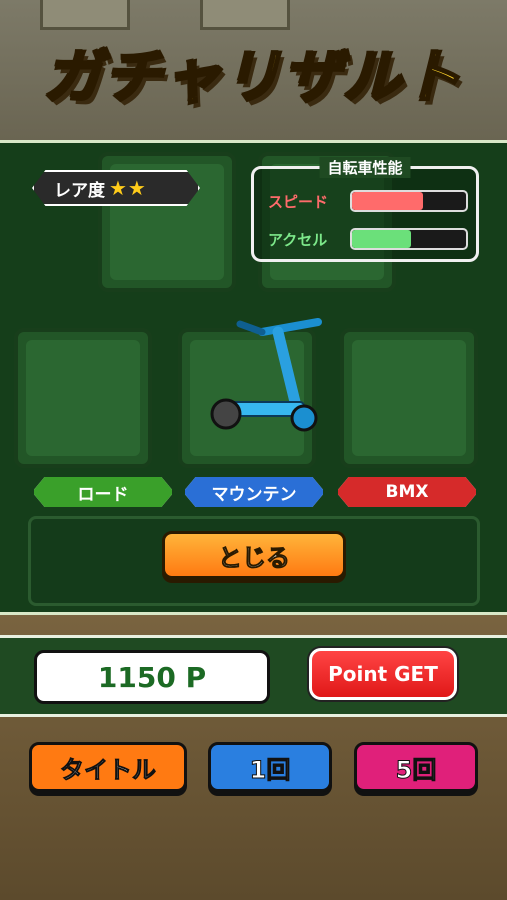 The height and width of the screenshot is (900, 507). I want to click on character-image, so click(83, 398).